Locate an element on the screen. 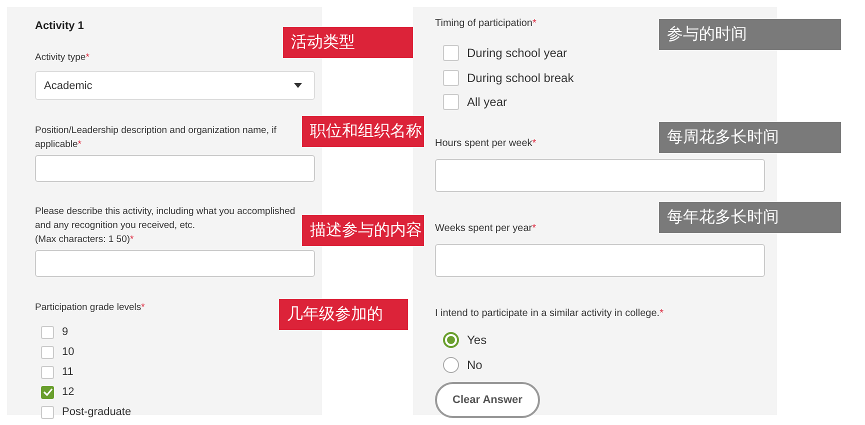 The width and height of the screenshot is (865, 425). option-label: No is located at coordinates (474, 365).